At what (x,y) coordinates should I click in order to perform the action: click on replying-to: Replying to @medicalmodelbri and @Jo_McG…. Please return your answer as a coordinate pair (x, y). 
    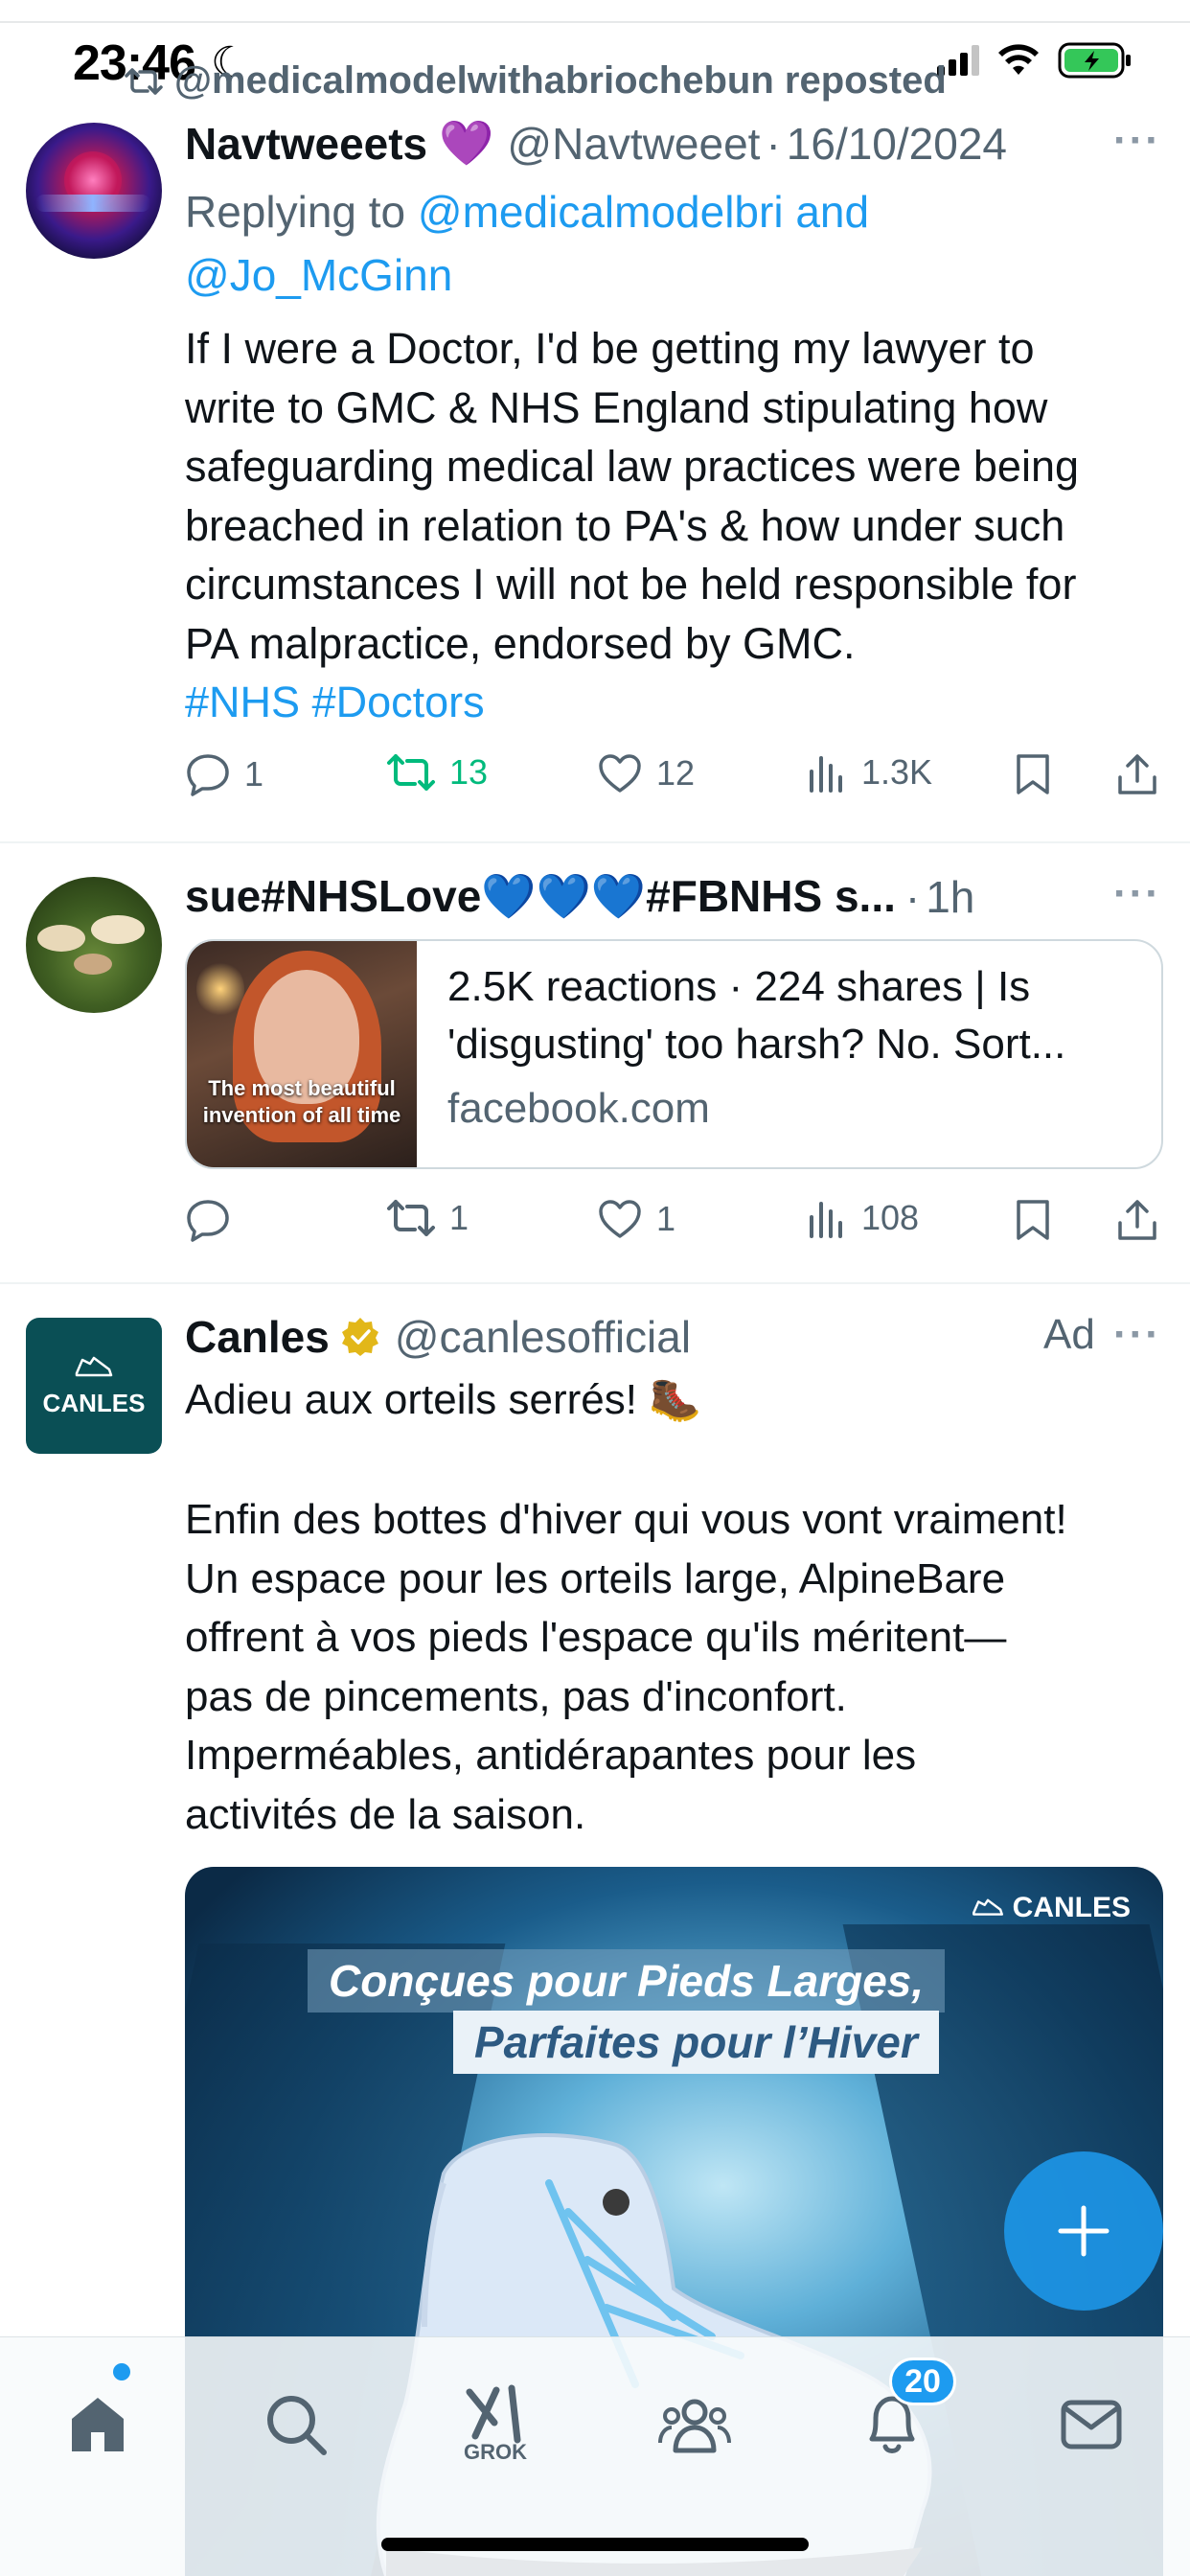
    Looking at the image, I should click on (527, 243).